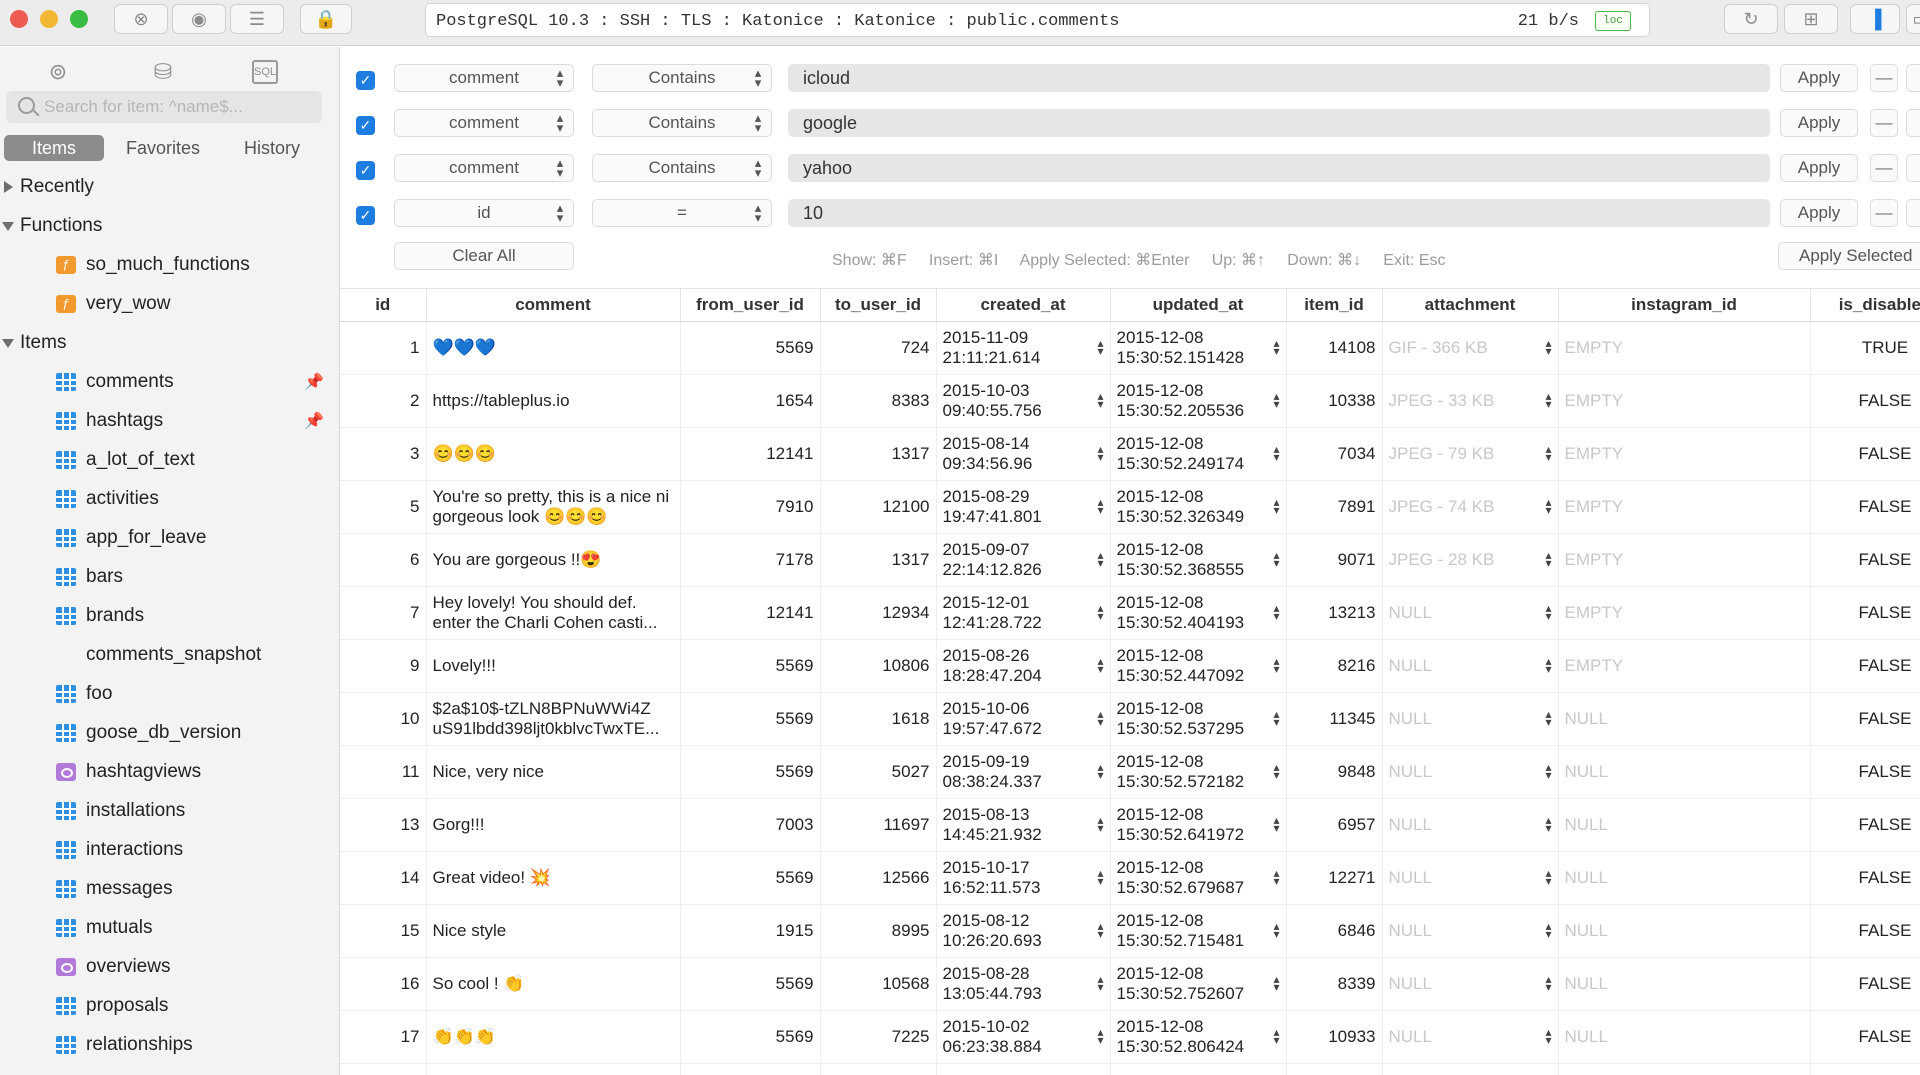 The height and width of the screenshot is (1075, 1920). I want to click on group-items: Items, so click(169, 343).